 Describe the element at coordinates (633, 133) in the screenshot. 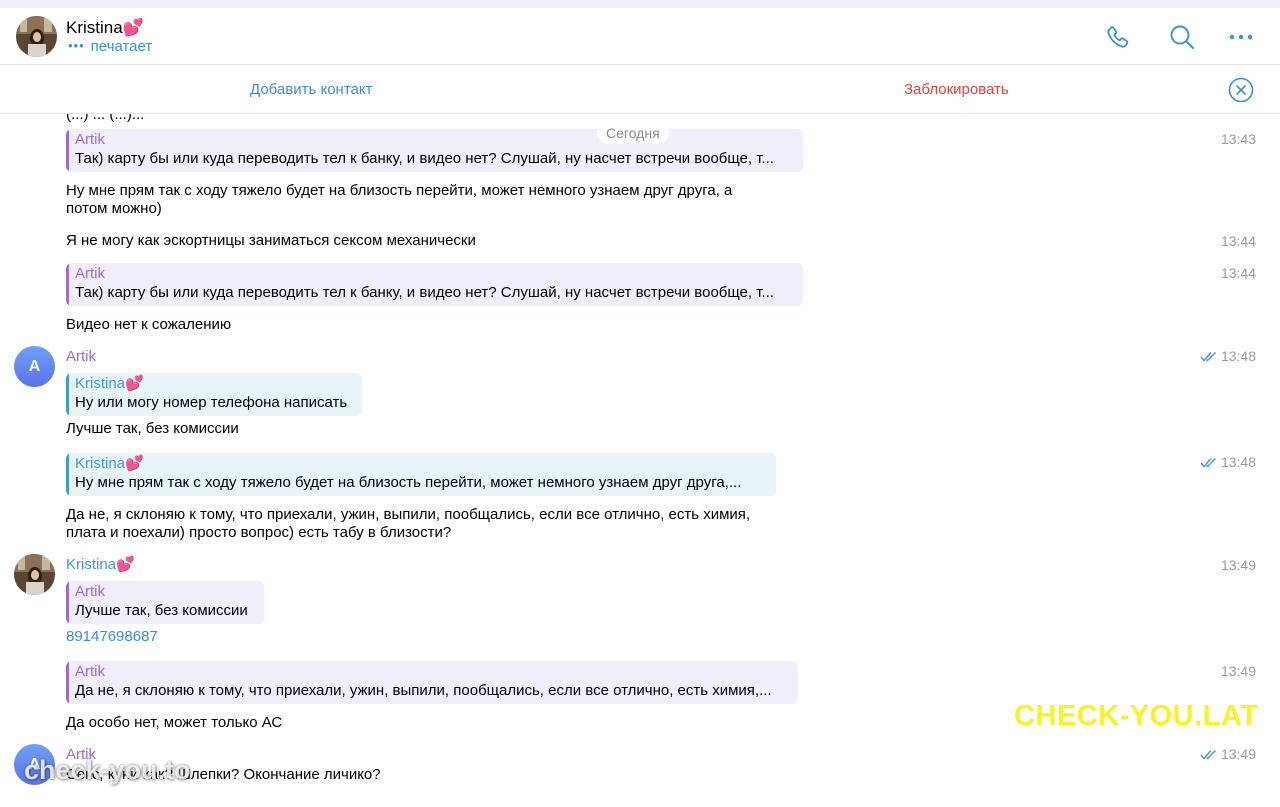

I see `date-separator: Сегодня` at that location.